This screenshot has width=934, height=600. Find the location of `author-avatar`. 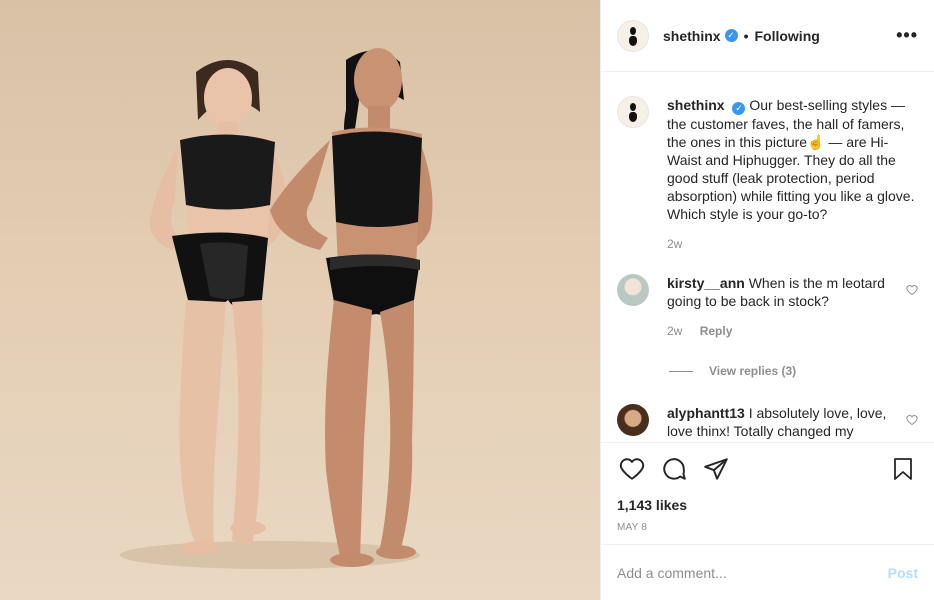

author-avatar is located at coordinates (633, 35).